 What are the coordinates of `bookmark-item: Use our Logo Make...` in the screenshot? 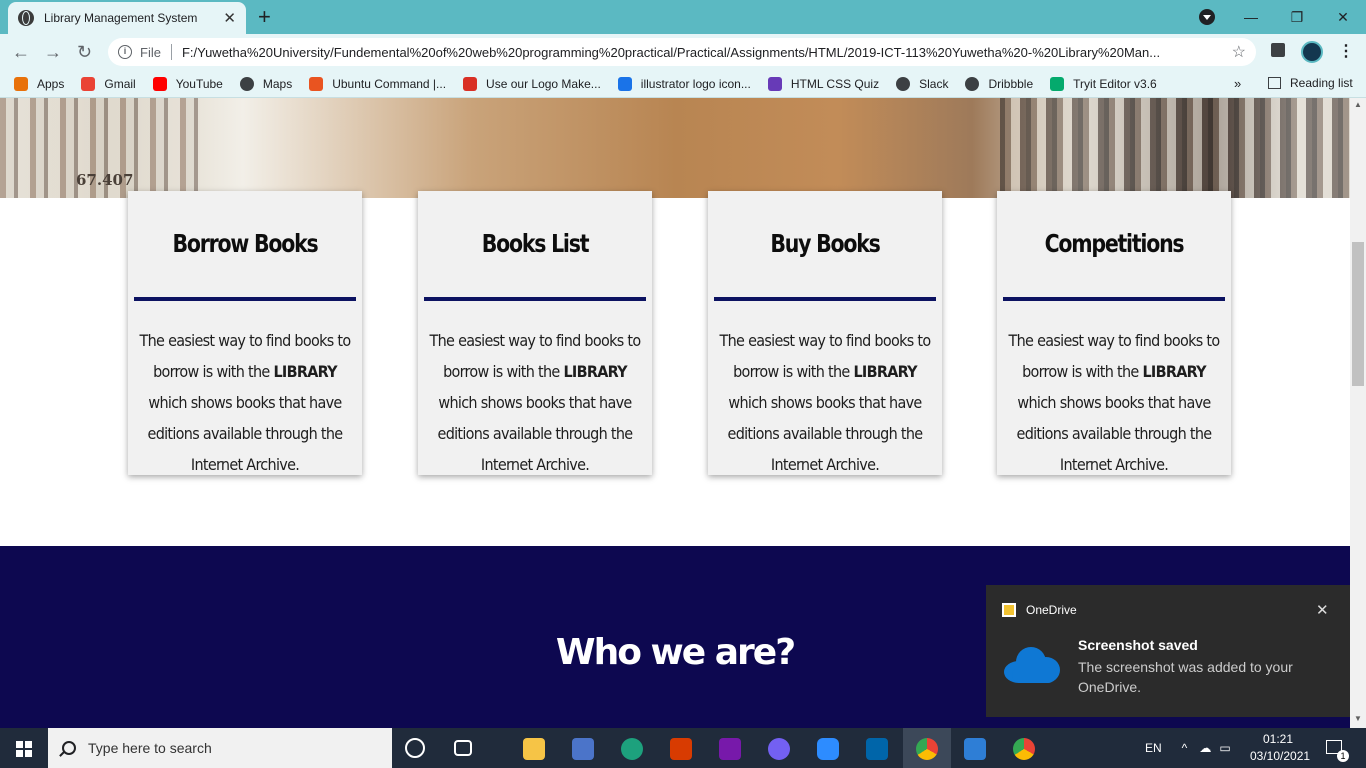 It's located at (532, 83).